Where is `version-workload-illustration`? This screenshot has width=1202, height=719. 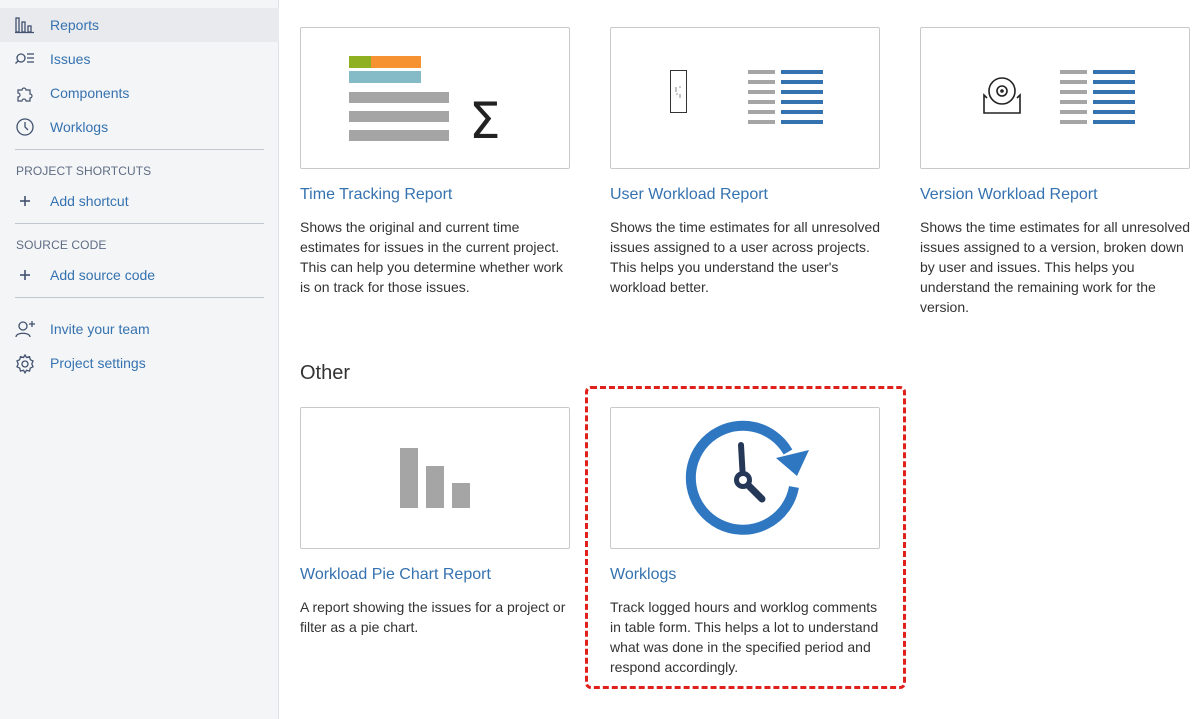 version-workload-illustration is located at coordinates (1059, 97).